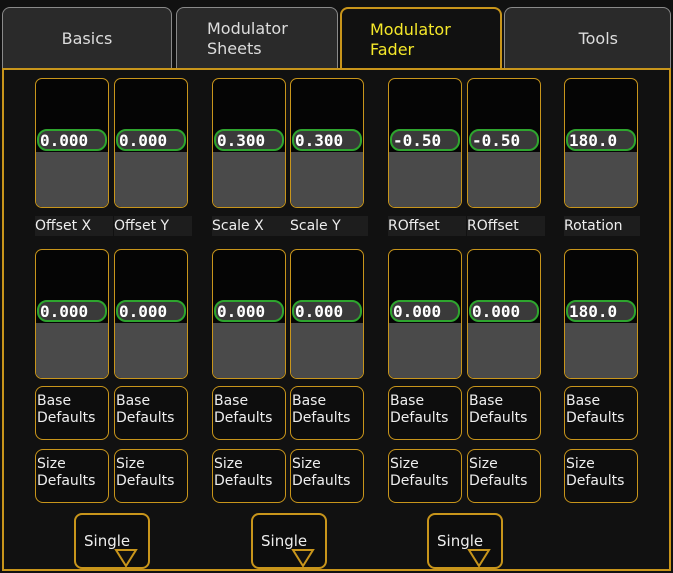 Image resolution: width=673 pixels, height=573 pixels. I want to click on fader-roffset-2-2: 0.000, so click(504, 314).